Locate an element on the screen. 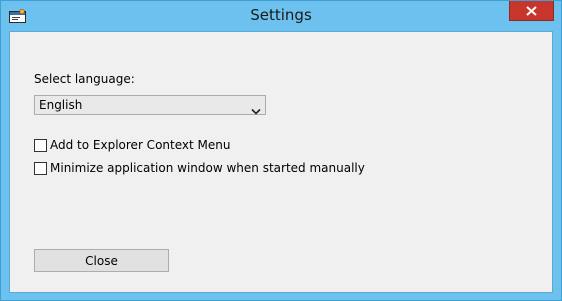 The height and width of the screenshot is (301, 562). minimize-window-checkbox is located at coordinates (40, 168).